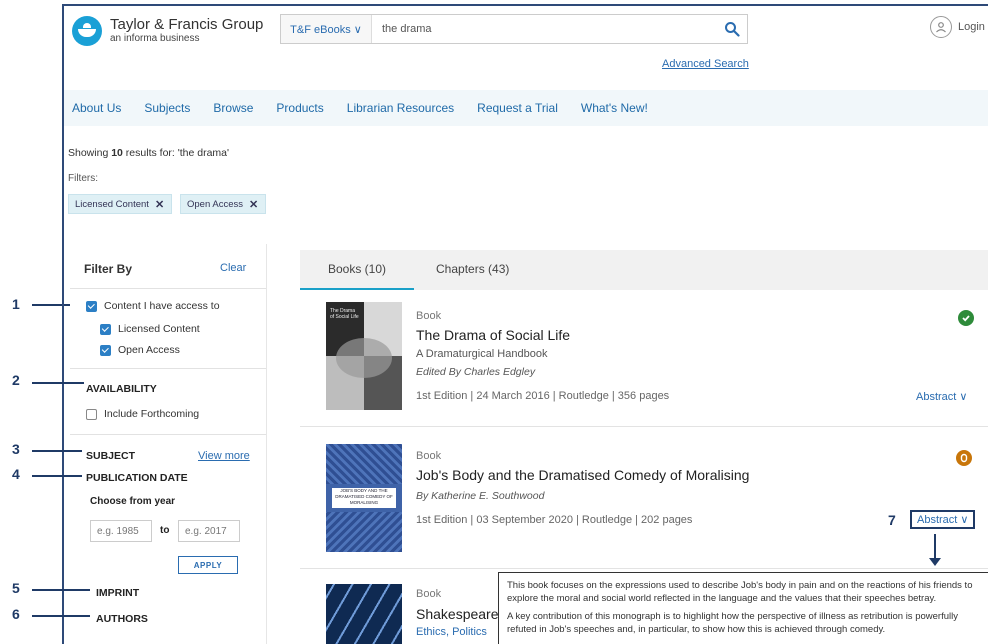 The height and width of the screenshot is (644, 990). What do you see at coordinates (964, 458) in the screenshot?
I see `open-access-icon` at bounding box center [964, 458].